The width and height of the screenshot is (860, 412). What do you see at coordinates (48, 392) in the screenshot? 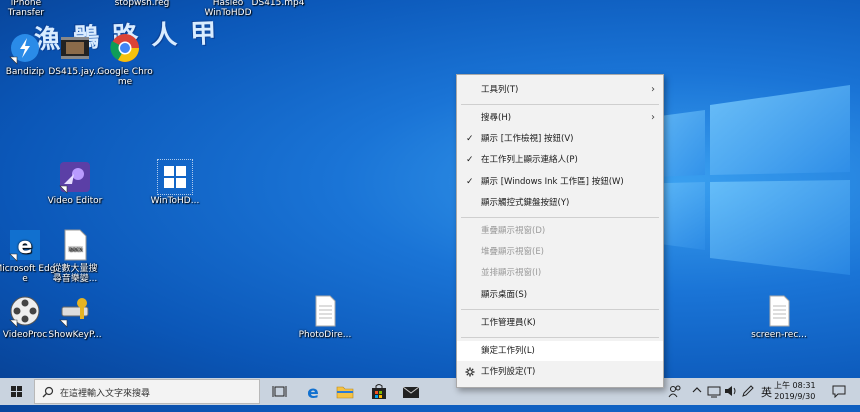
I see `search-icon` at bounding box center [48, 392].